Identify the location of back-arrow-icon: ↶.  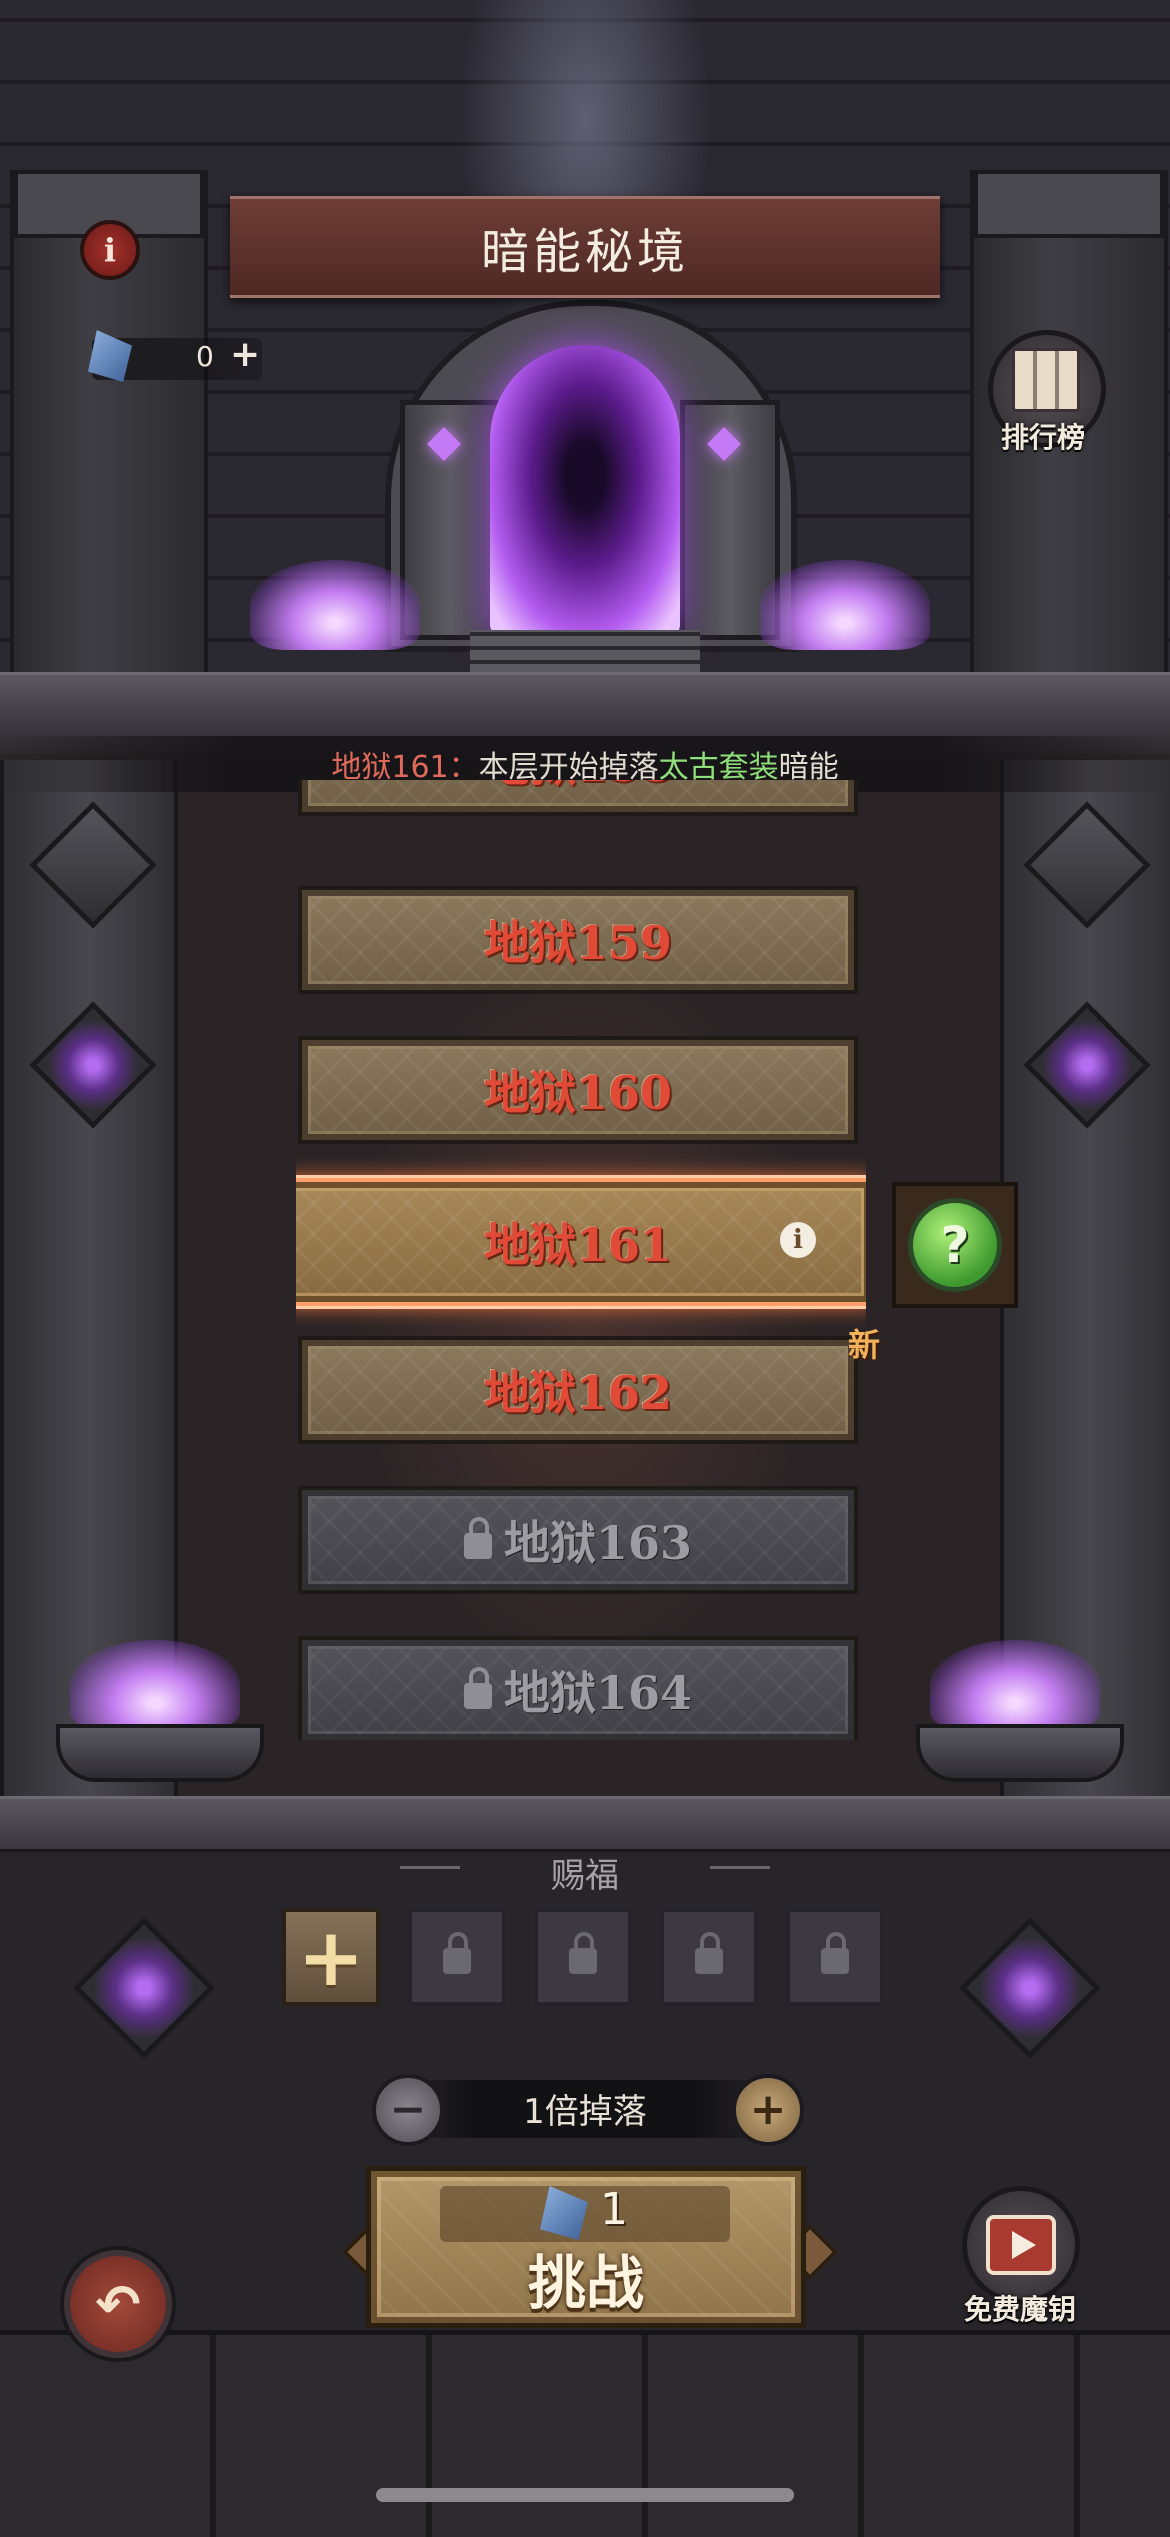
(118, 2304).